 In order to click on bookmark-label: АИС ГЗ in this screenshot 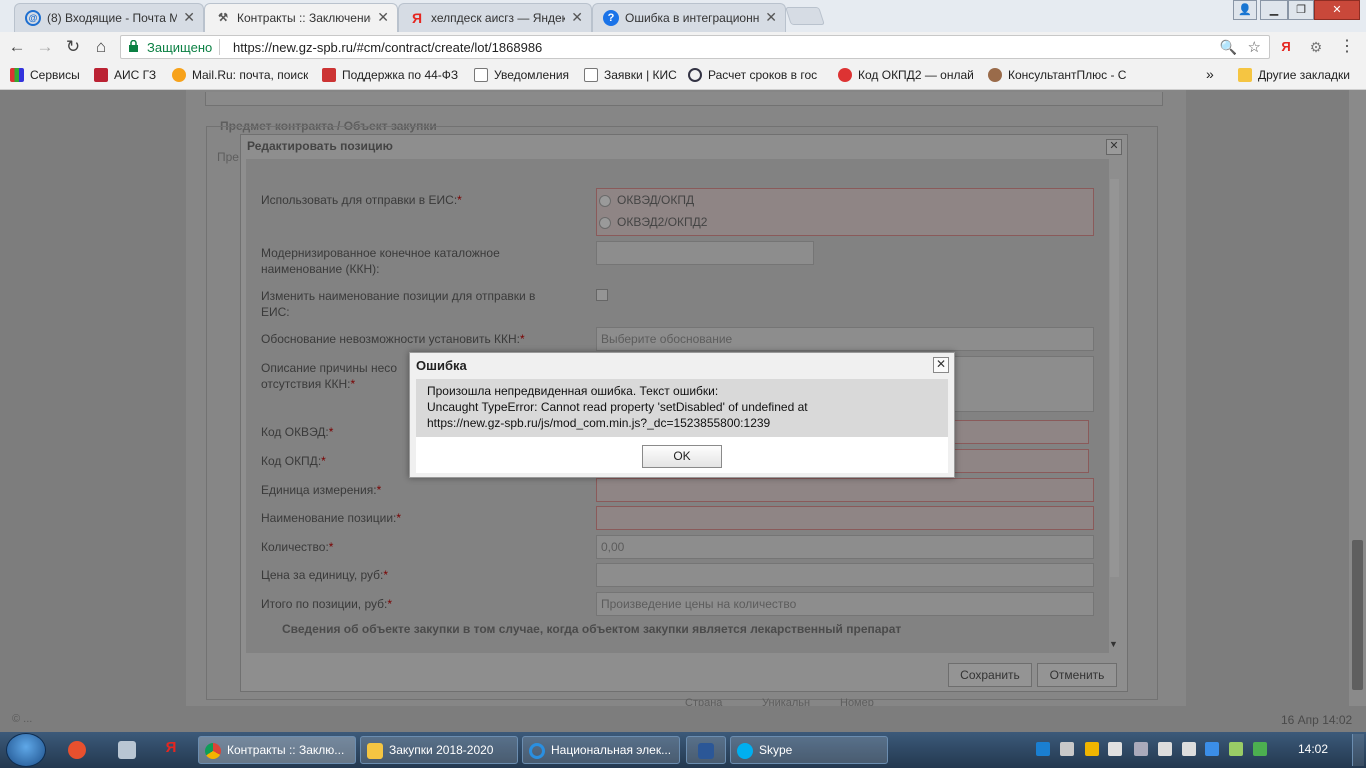, I will do `click(135, 75)`.